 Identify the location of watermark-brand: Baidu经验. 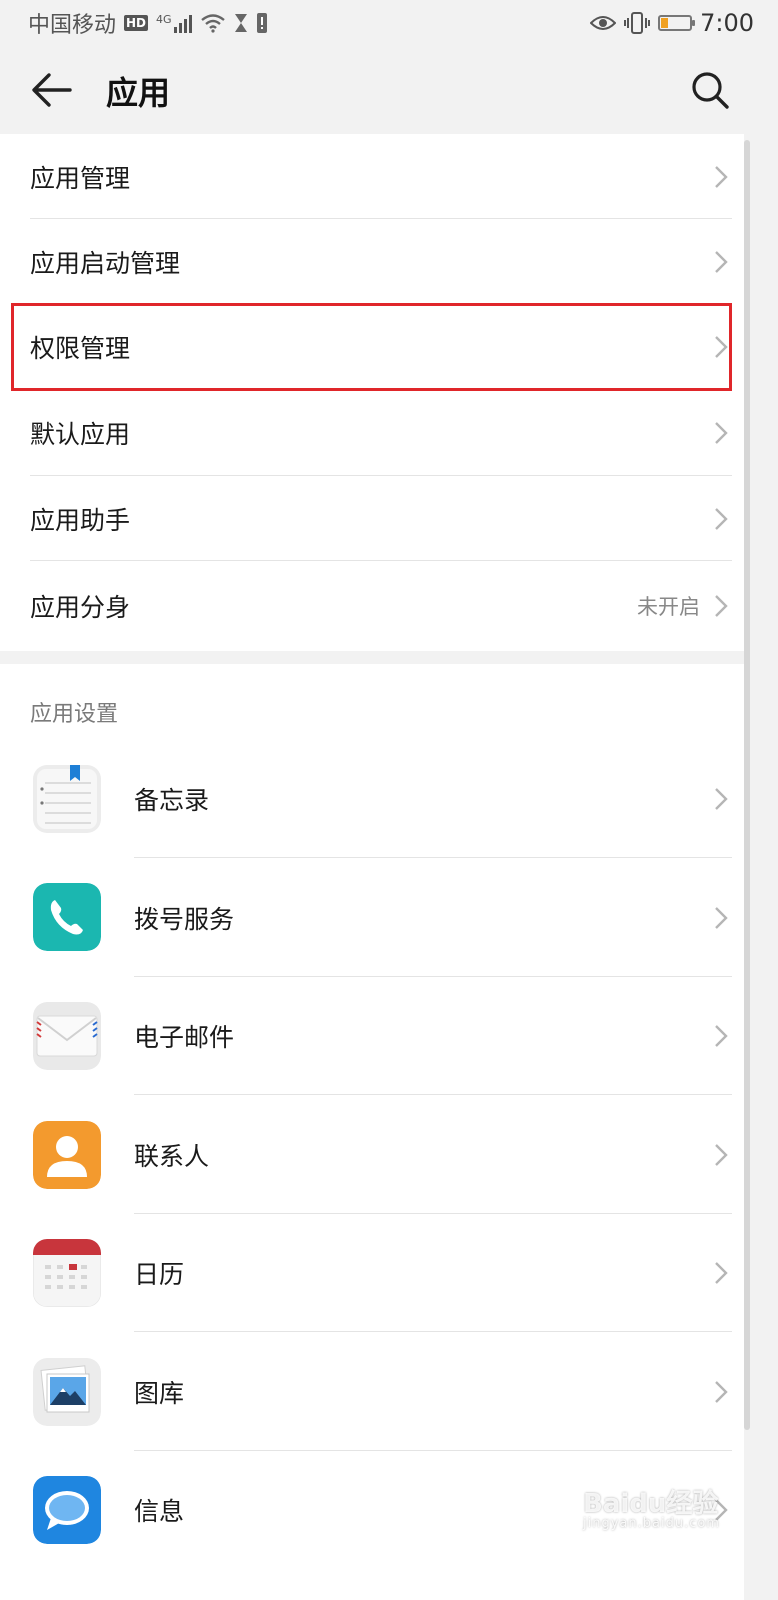
(651, 1504).